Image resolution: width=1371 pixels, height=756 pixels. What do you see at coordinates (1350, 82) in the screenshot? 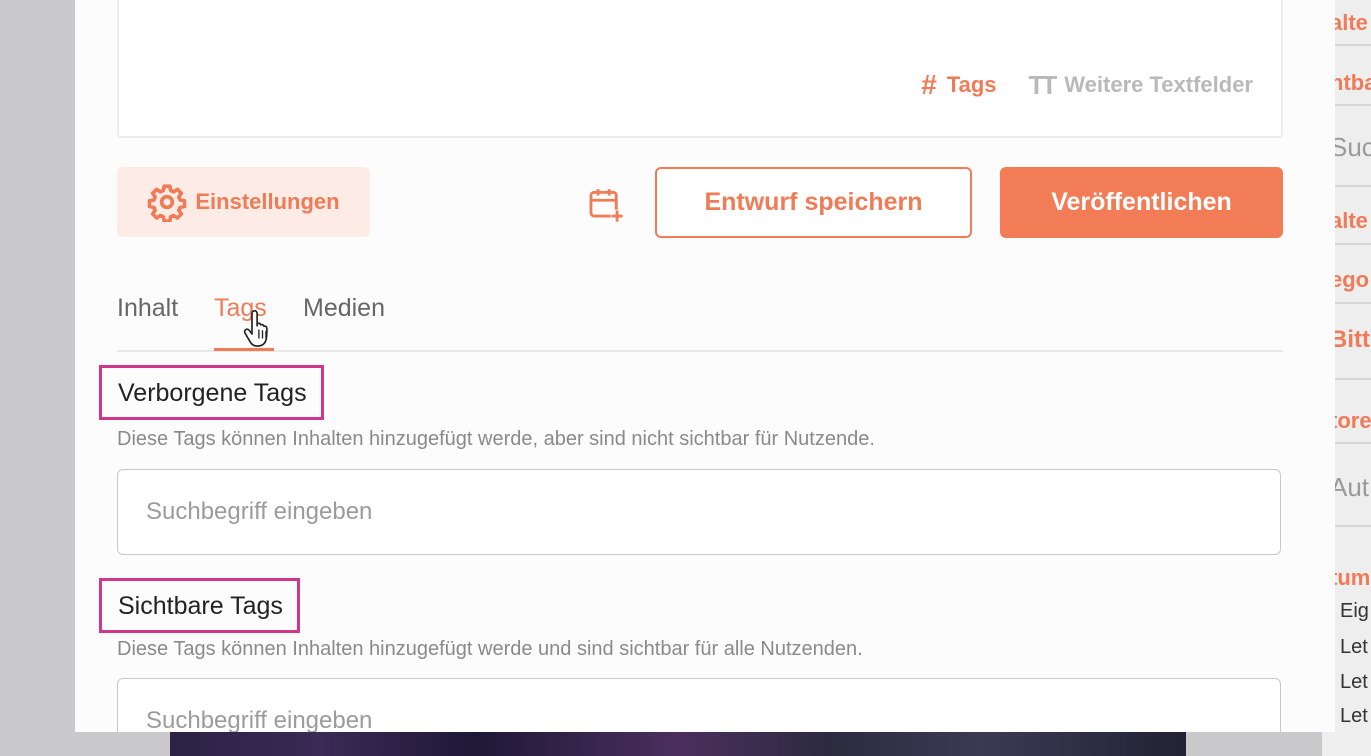
I see `bg-sidebar-item: htba` at bounding box center [1350, 82].